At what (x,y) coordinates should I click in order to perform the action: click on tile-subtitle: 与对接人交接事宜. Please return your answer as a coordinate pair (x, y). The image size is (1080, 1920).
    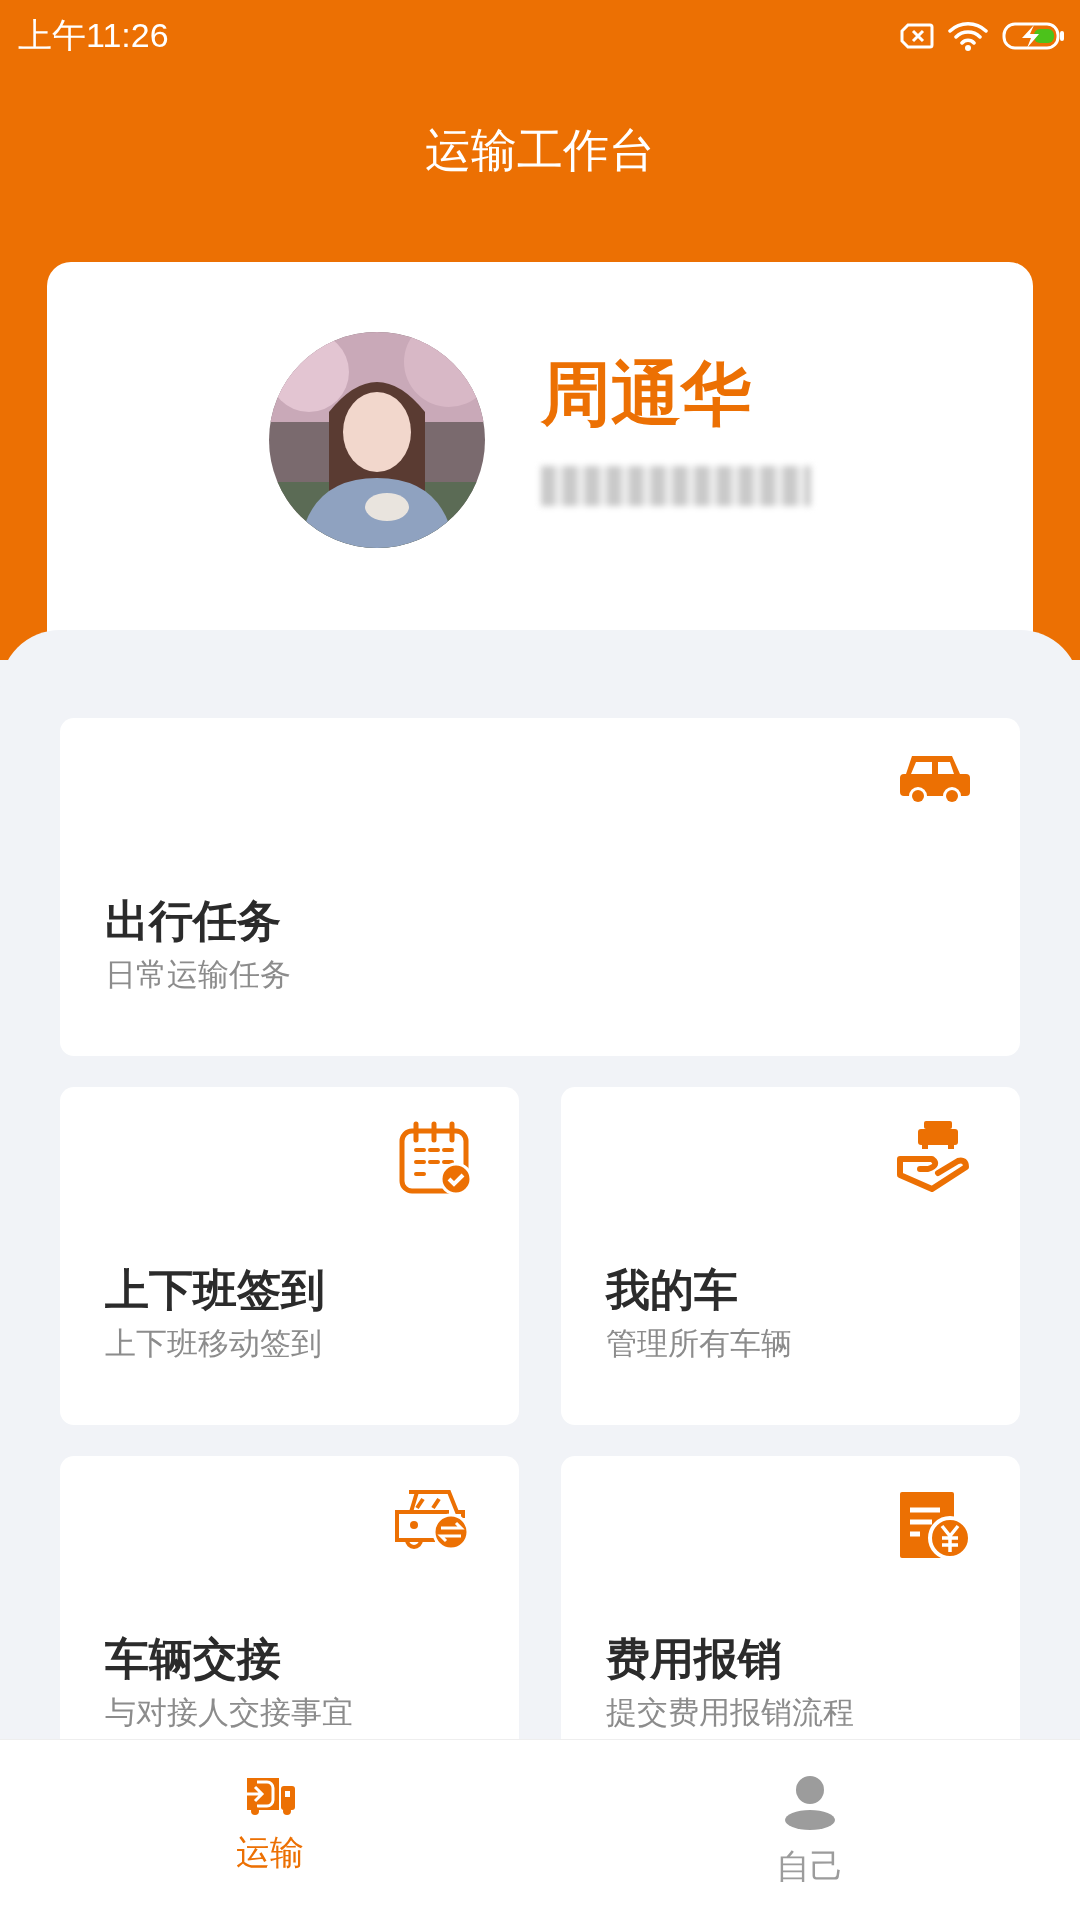
    Looking at the image, I should click on (229, 1712).